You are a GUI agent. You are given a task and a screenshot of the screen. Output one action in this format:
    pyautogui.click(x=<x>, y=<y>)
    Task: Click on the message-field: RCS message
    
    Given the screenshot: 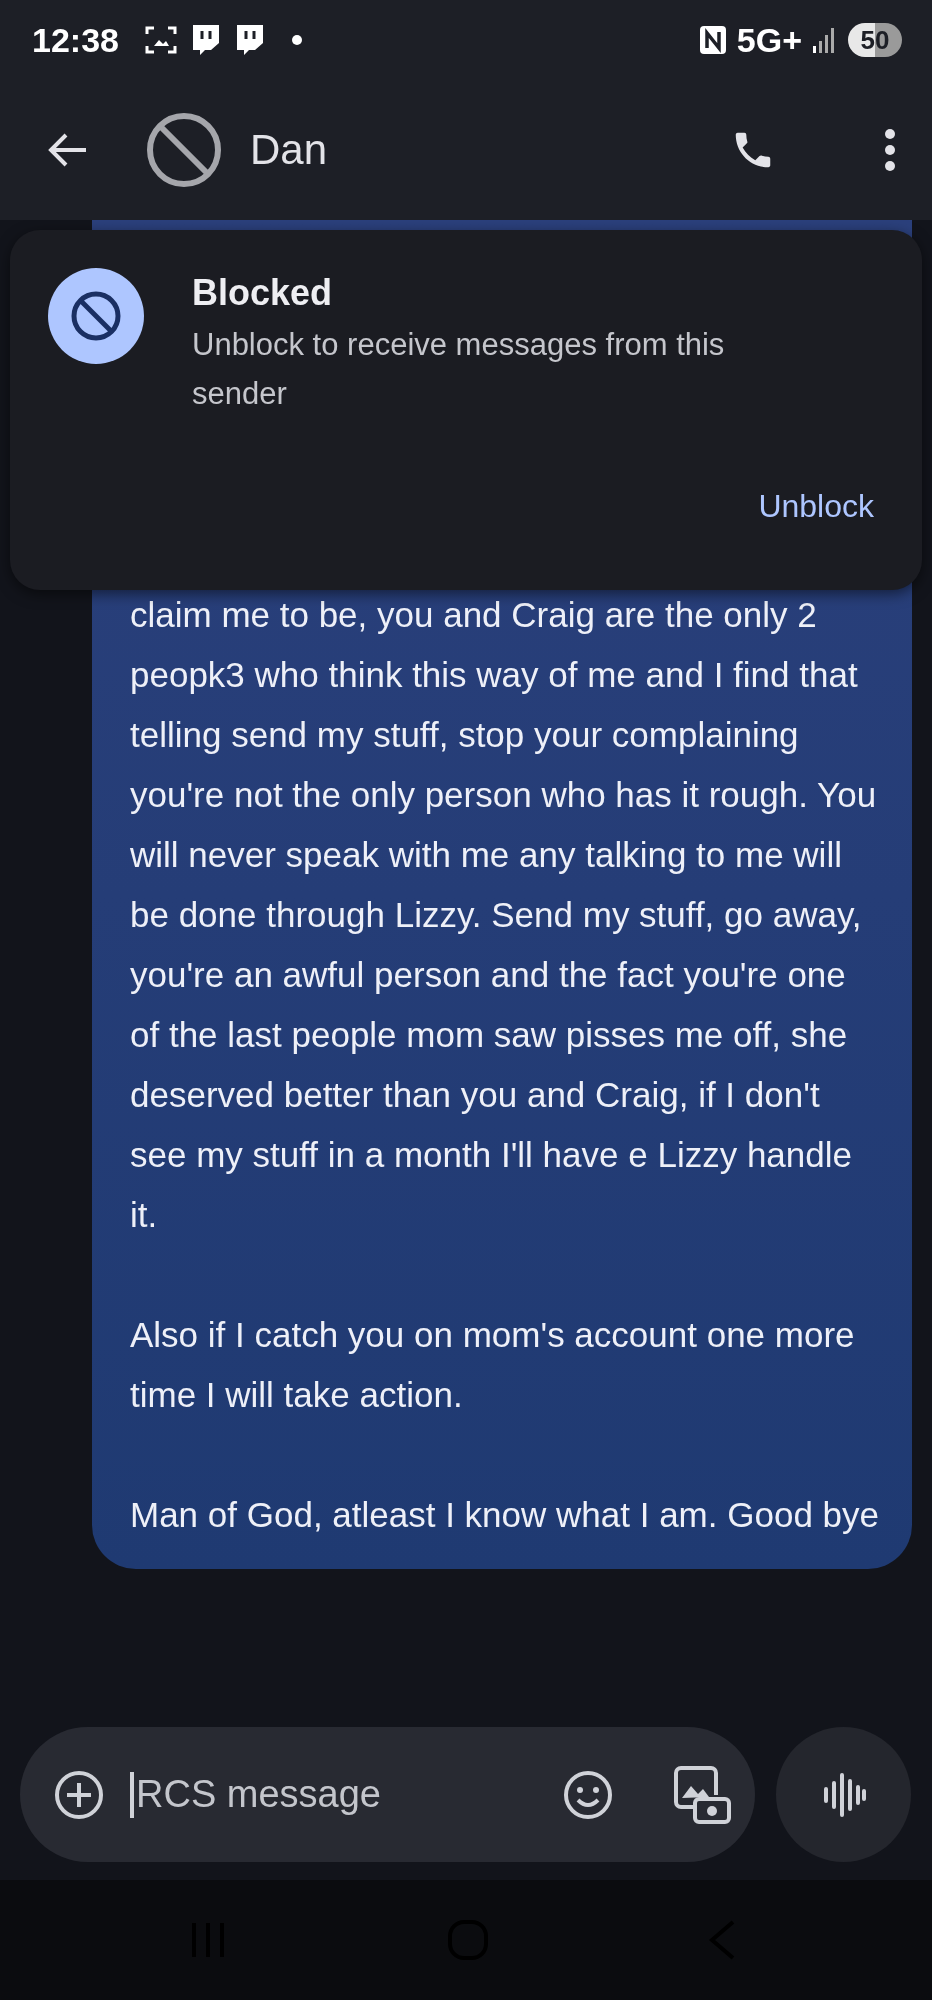 What is the action you would take?
    pyautogui.click(x=348, y=1794)
    